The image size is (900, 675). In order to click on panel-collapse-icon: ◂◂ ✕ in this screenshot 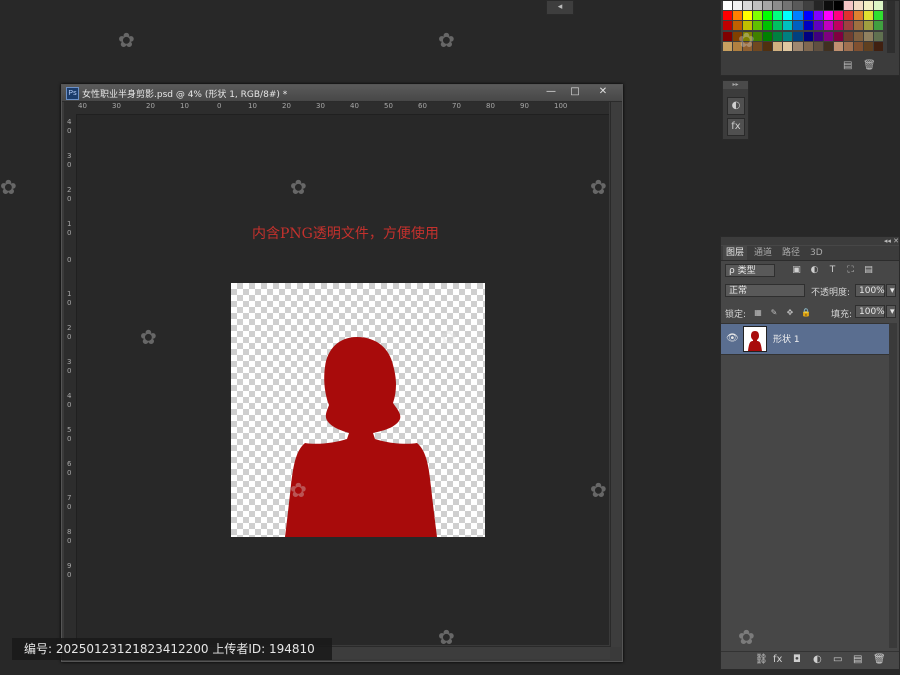, I will do `click(810, 241)`.